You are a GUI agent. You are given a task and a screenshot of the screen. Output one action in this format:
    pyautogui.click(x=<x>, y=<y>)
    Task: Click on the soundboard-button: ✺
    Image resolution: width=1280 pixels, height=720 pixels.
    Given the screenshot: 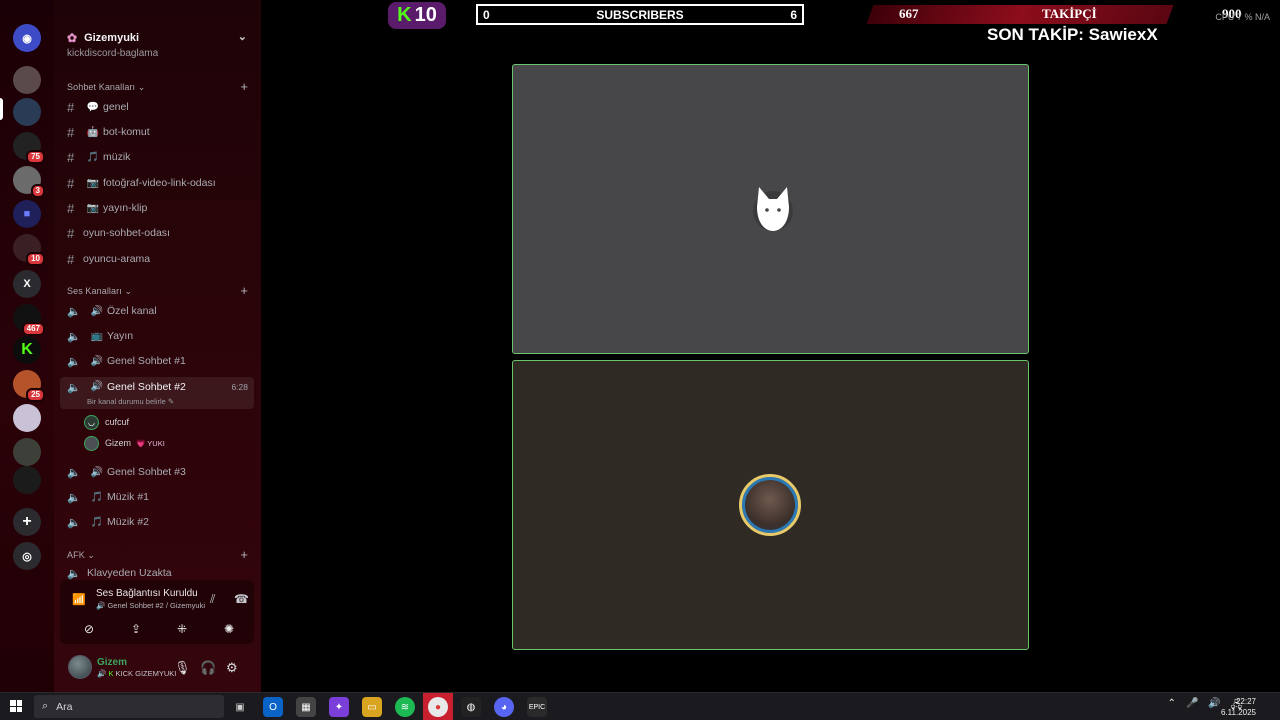 What is the action you would take?
    pyautogui.click(x=229, y=629)
    